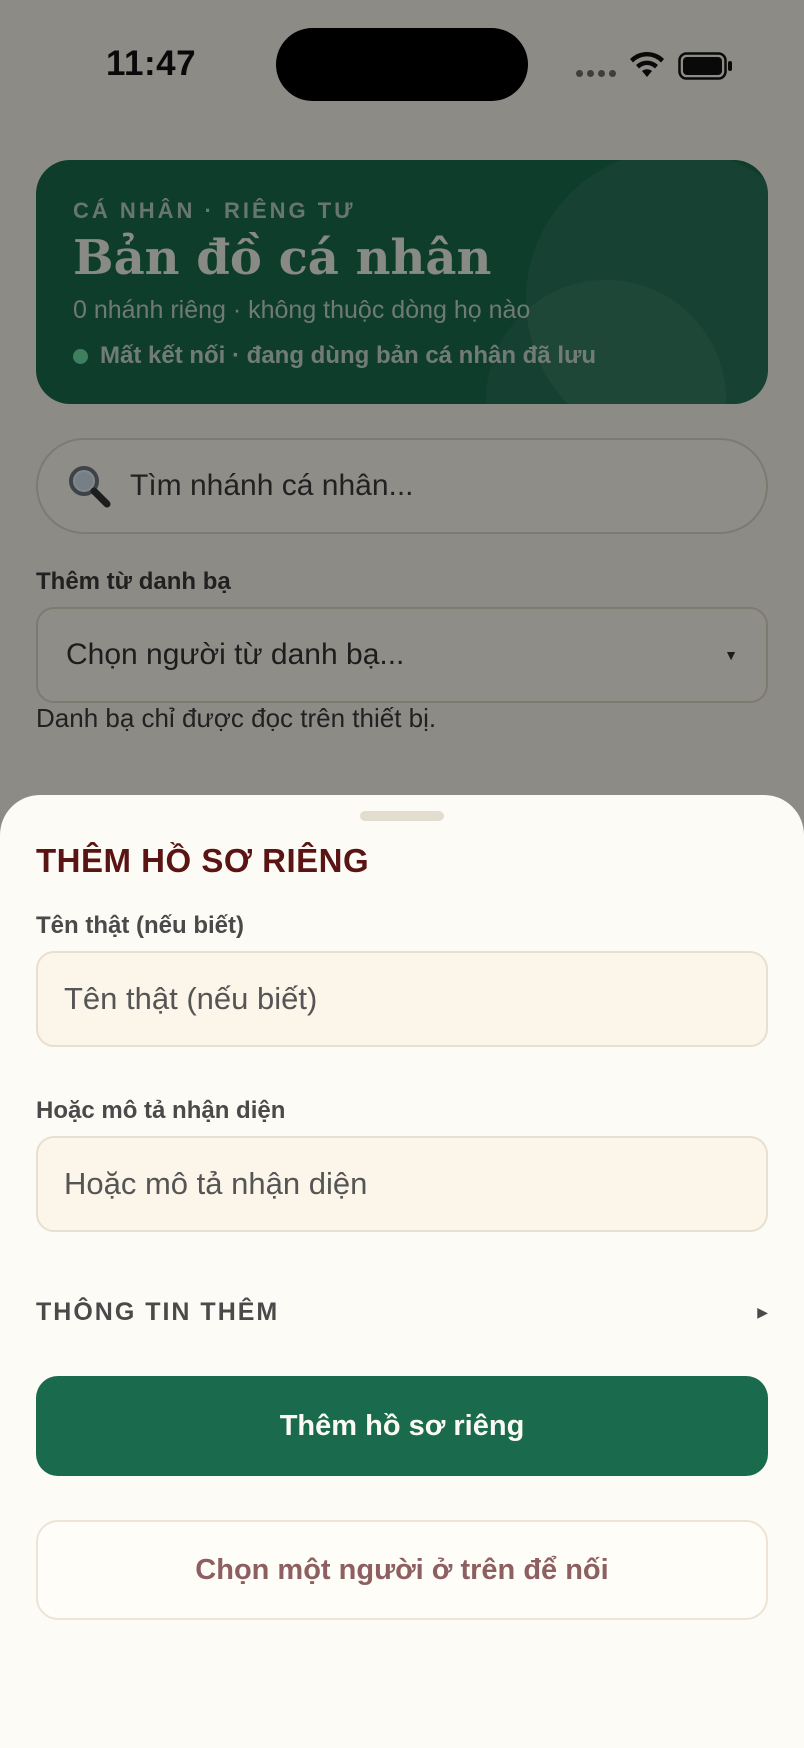 Image resolution: width=804 pixels, height=1748 pixels. What do you see at coordinates (402, 1312) in the screenshot?
I see `more-info-toggle: THÔNG TIN THÊM ▶` at bounding box center [402, 1312].